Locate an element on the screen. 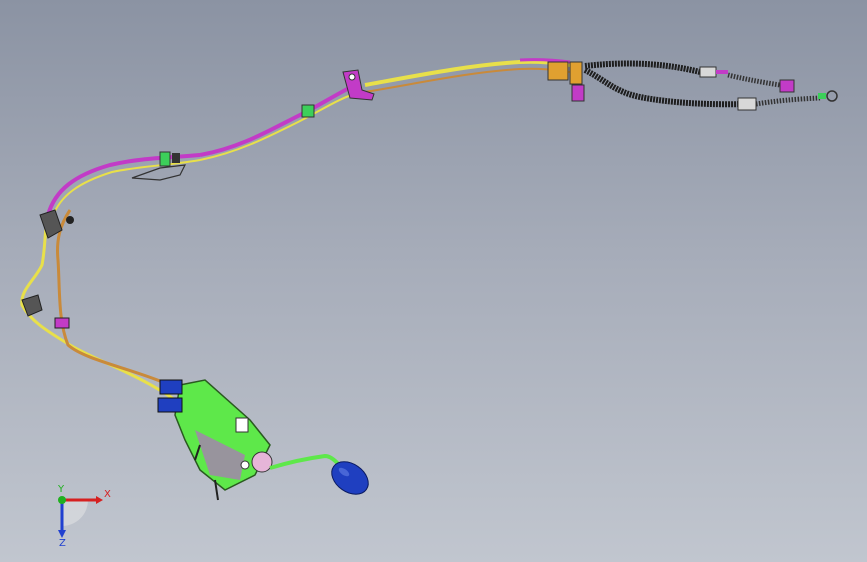 Image resolution: width=867 pixels, height=562 pixels. cable-yellow-left is located at coordinates (126, 189).